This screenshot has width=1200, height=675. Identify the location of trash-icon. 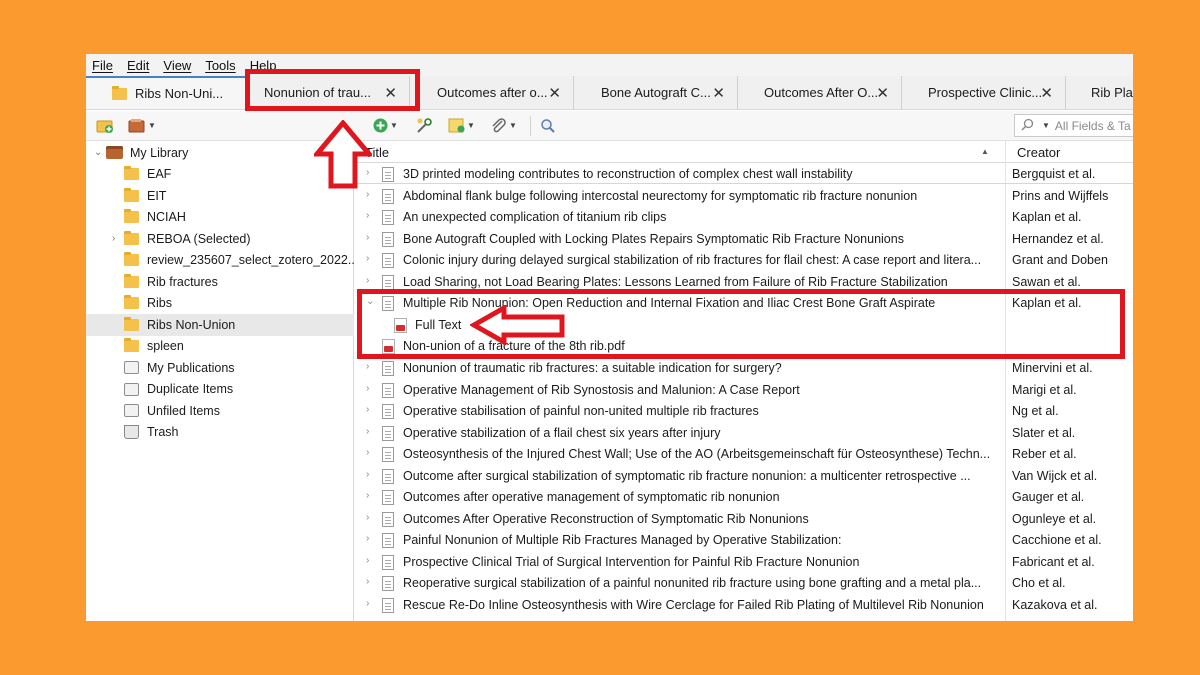
(131, 432).